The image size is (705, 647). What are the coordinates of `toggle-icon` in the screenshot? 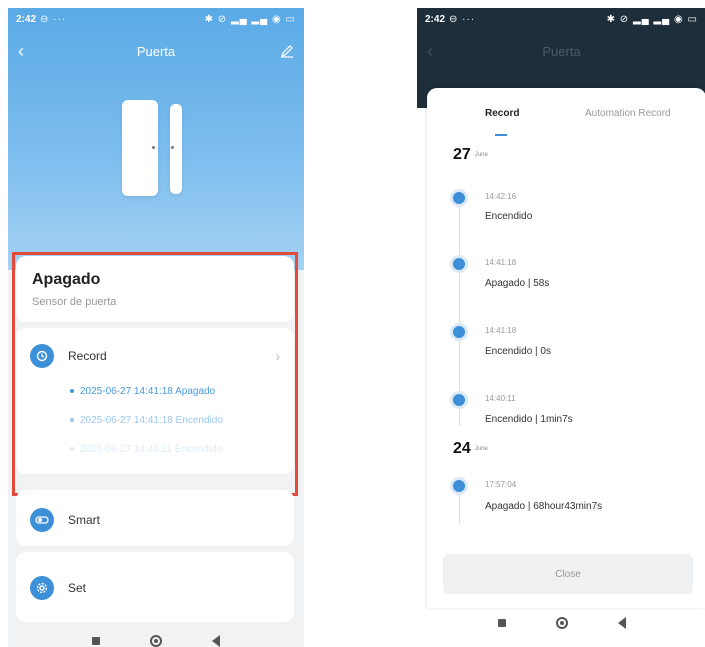 It's located at (42, 520).